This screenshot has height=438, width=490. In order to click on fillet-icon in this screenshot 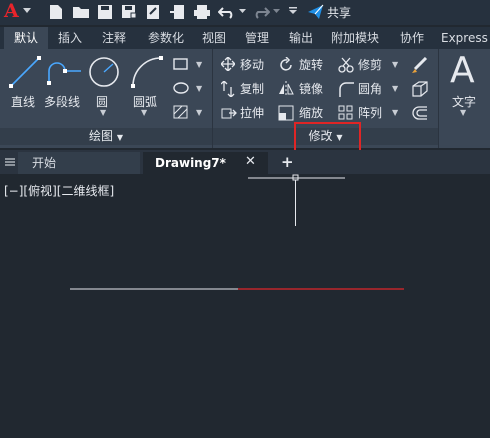, I will do `click(346, 89)`.